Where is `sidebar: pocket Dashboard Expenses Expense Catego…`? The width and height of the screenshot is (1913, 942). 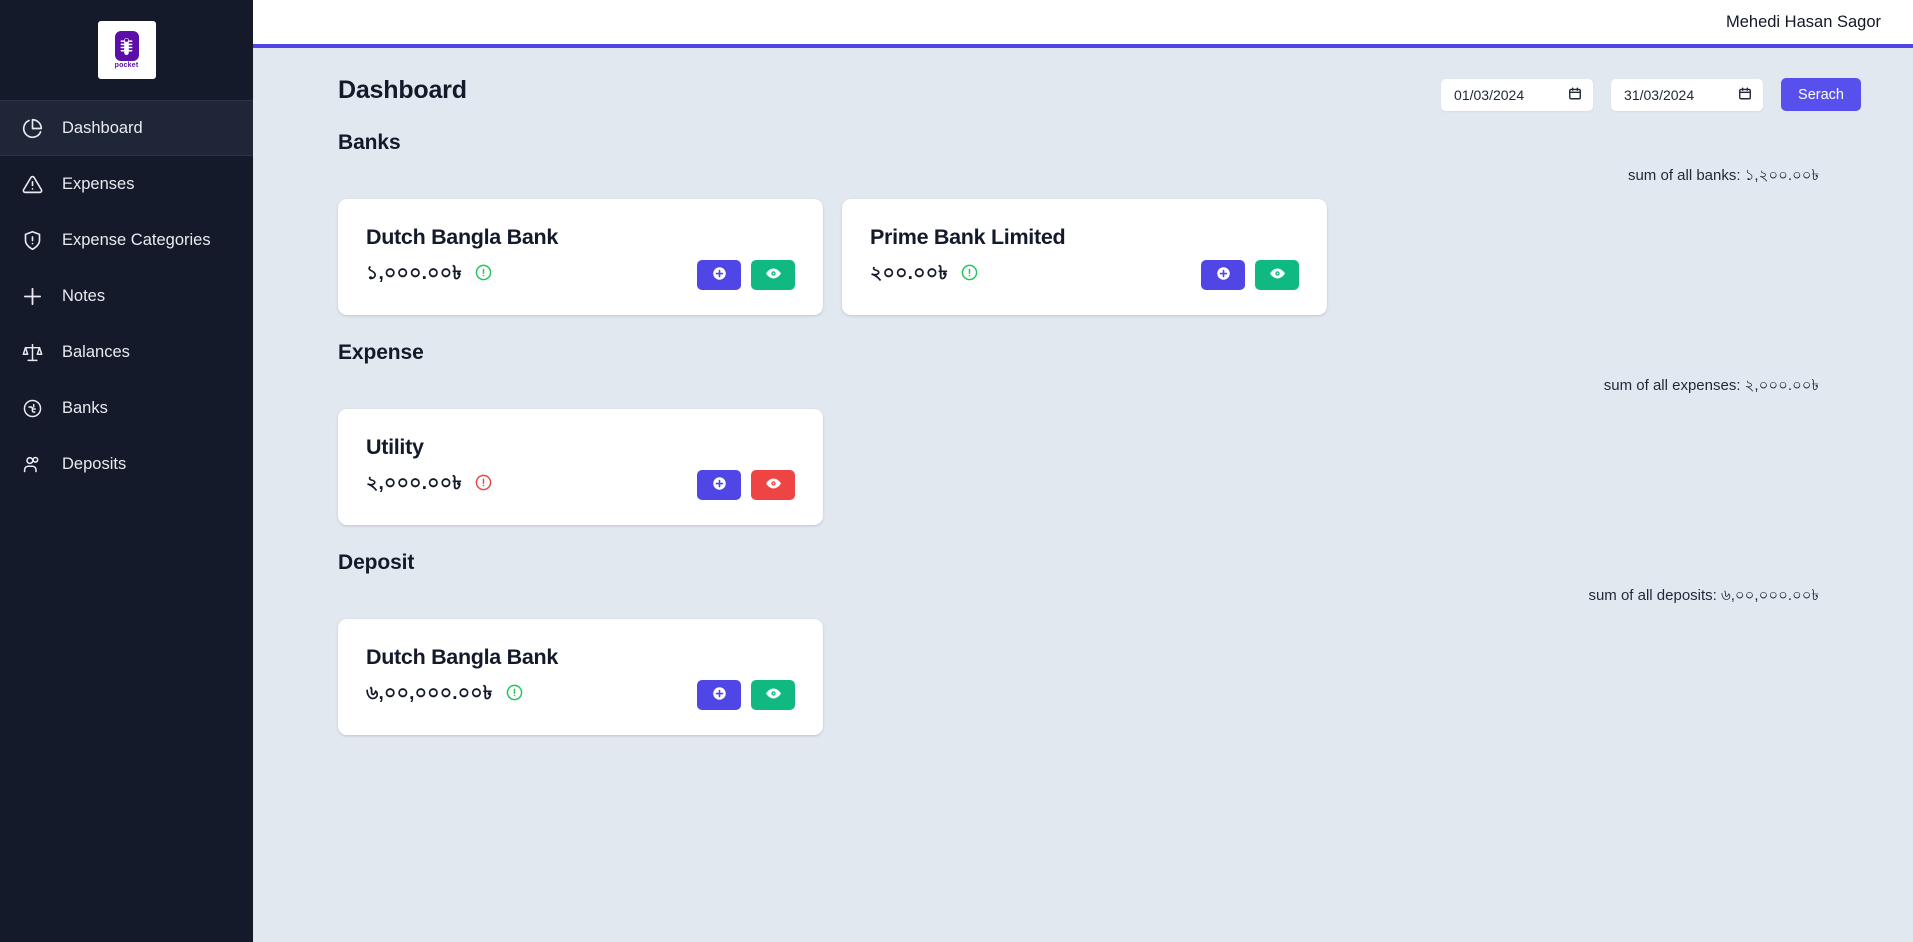 sidebar: pocket Dashboard Expenses Expense Catego… is located at coordinates (126, 471).